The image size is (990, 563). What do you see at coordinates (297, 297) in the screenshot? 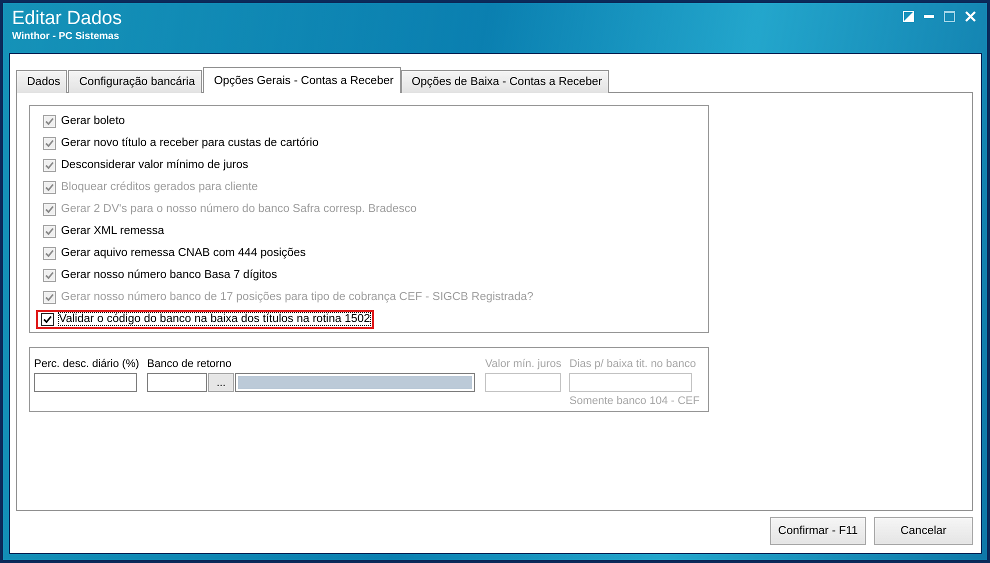
I see `option-label: Gerar nosso número banco de 17 posições para tipo de cobrança CEF - SIGCB Registrada?` at bounding box center [297, 297].